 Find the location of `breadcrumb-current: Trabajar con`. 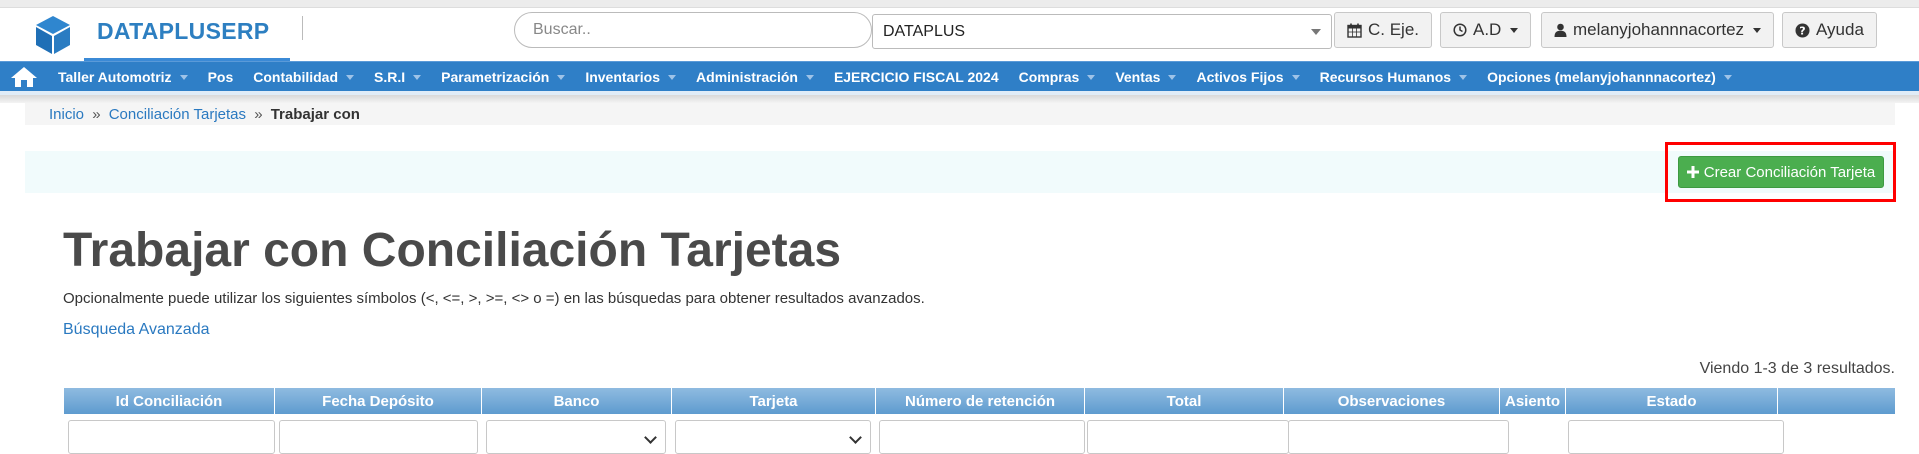

breadcrumb-current: Trabajar con is located at coordinates (315, 114).